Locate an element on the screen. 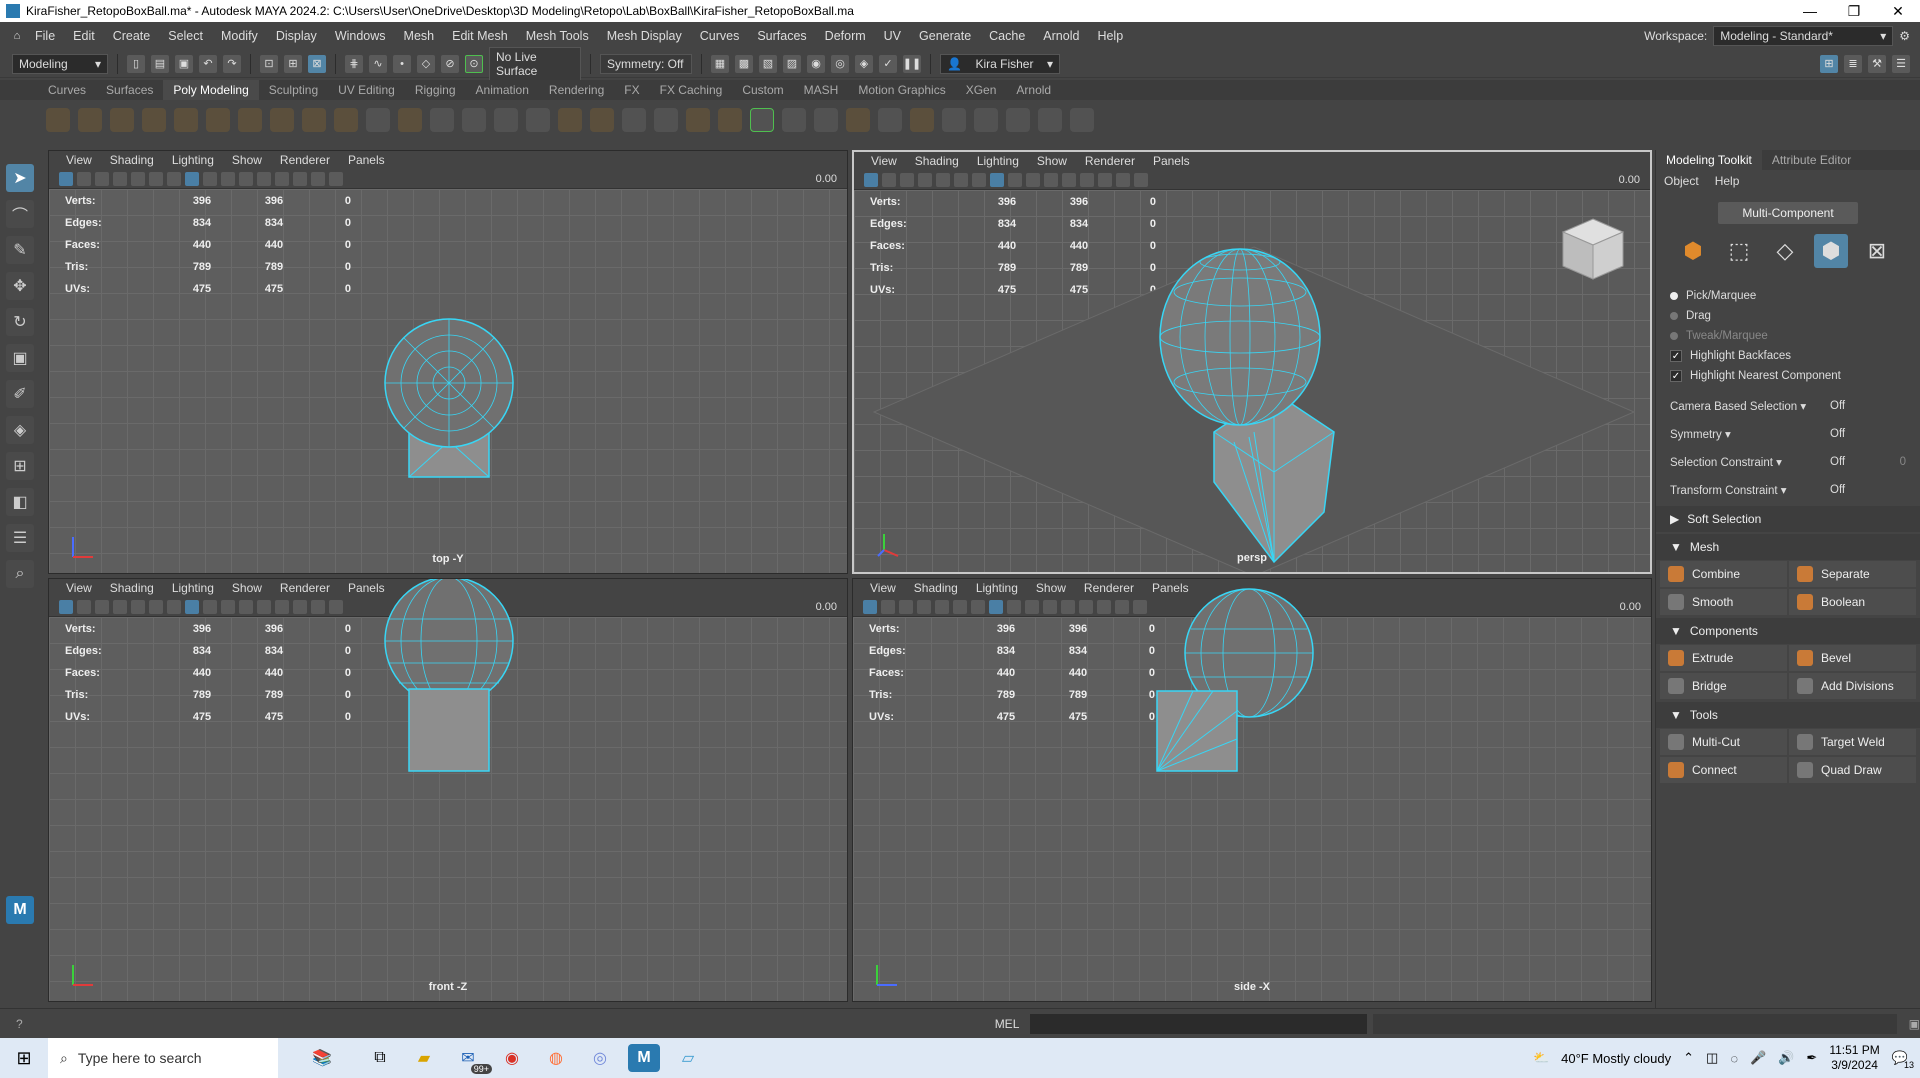  snap-curve-icon: ∿ is located at coordinates (378, 63).